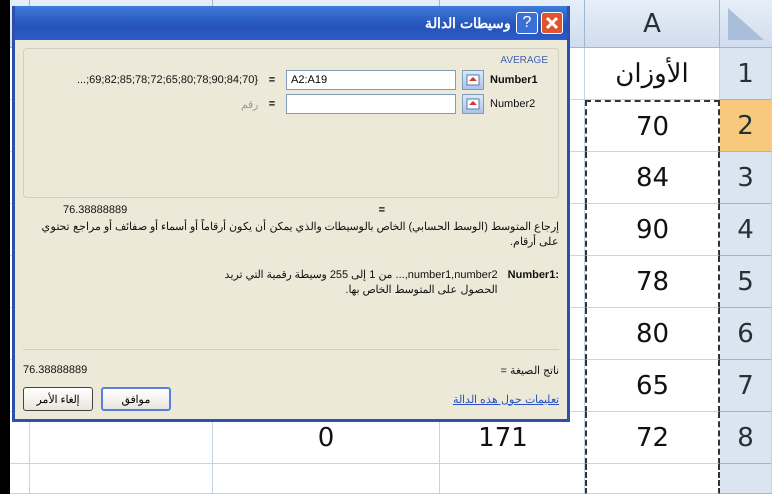 The image size is (772, 494). I want to click on row-header: 8, so click(746, 438).